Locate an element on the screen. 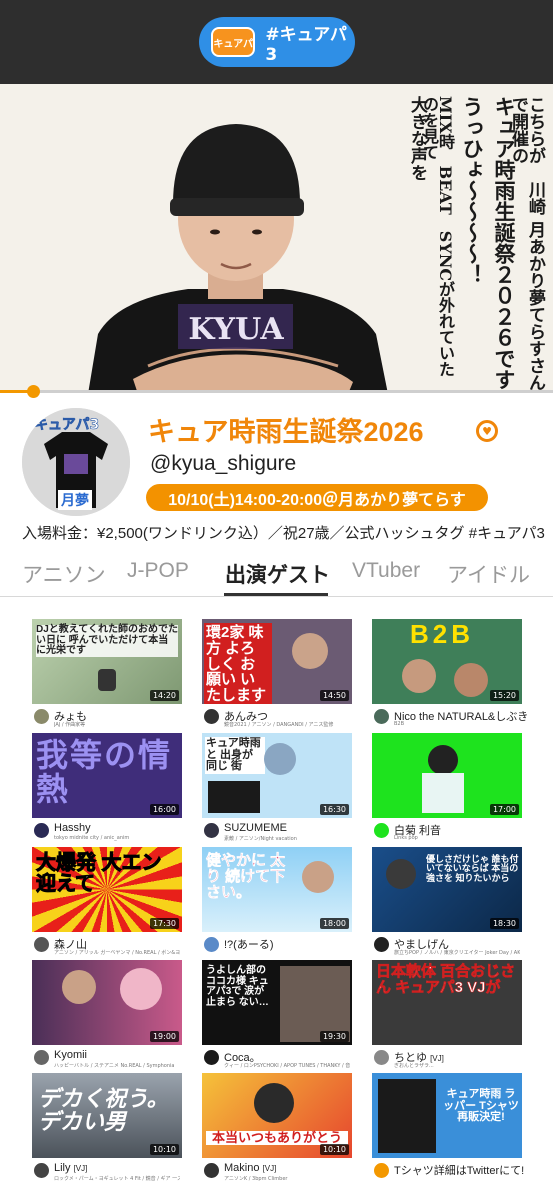 The height and width of the screenshot is (1200, 553). profile-avatar: キュアパ3 月夢 is located at coordinates (76, 462).